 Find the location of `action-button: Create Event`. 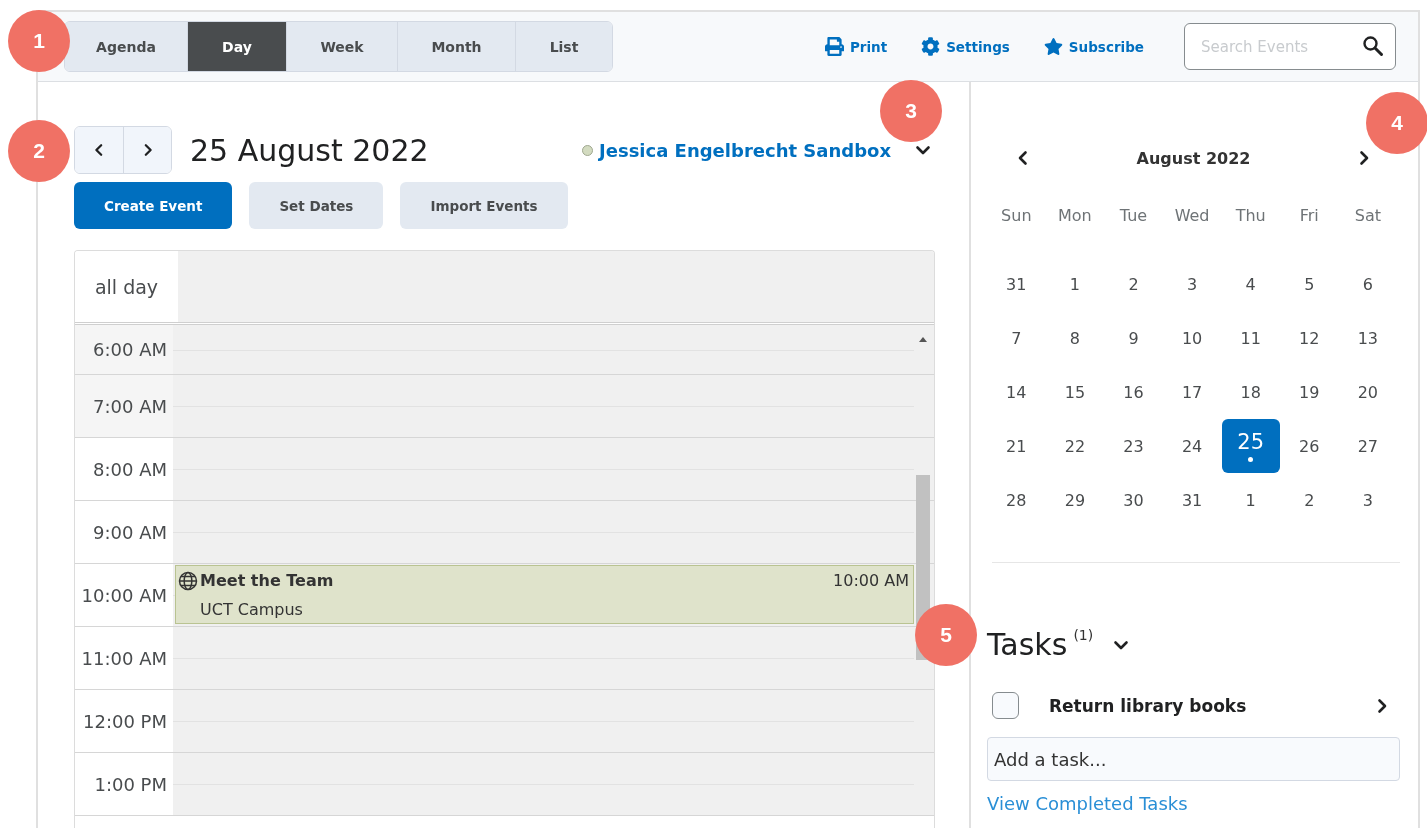

action-button: Create Event is located at coordinates (153, 205).